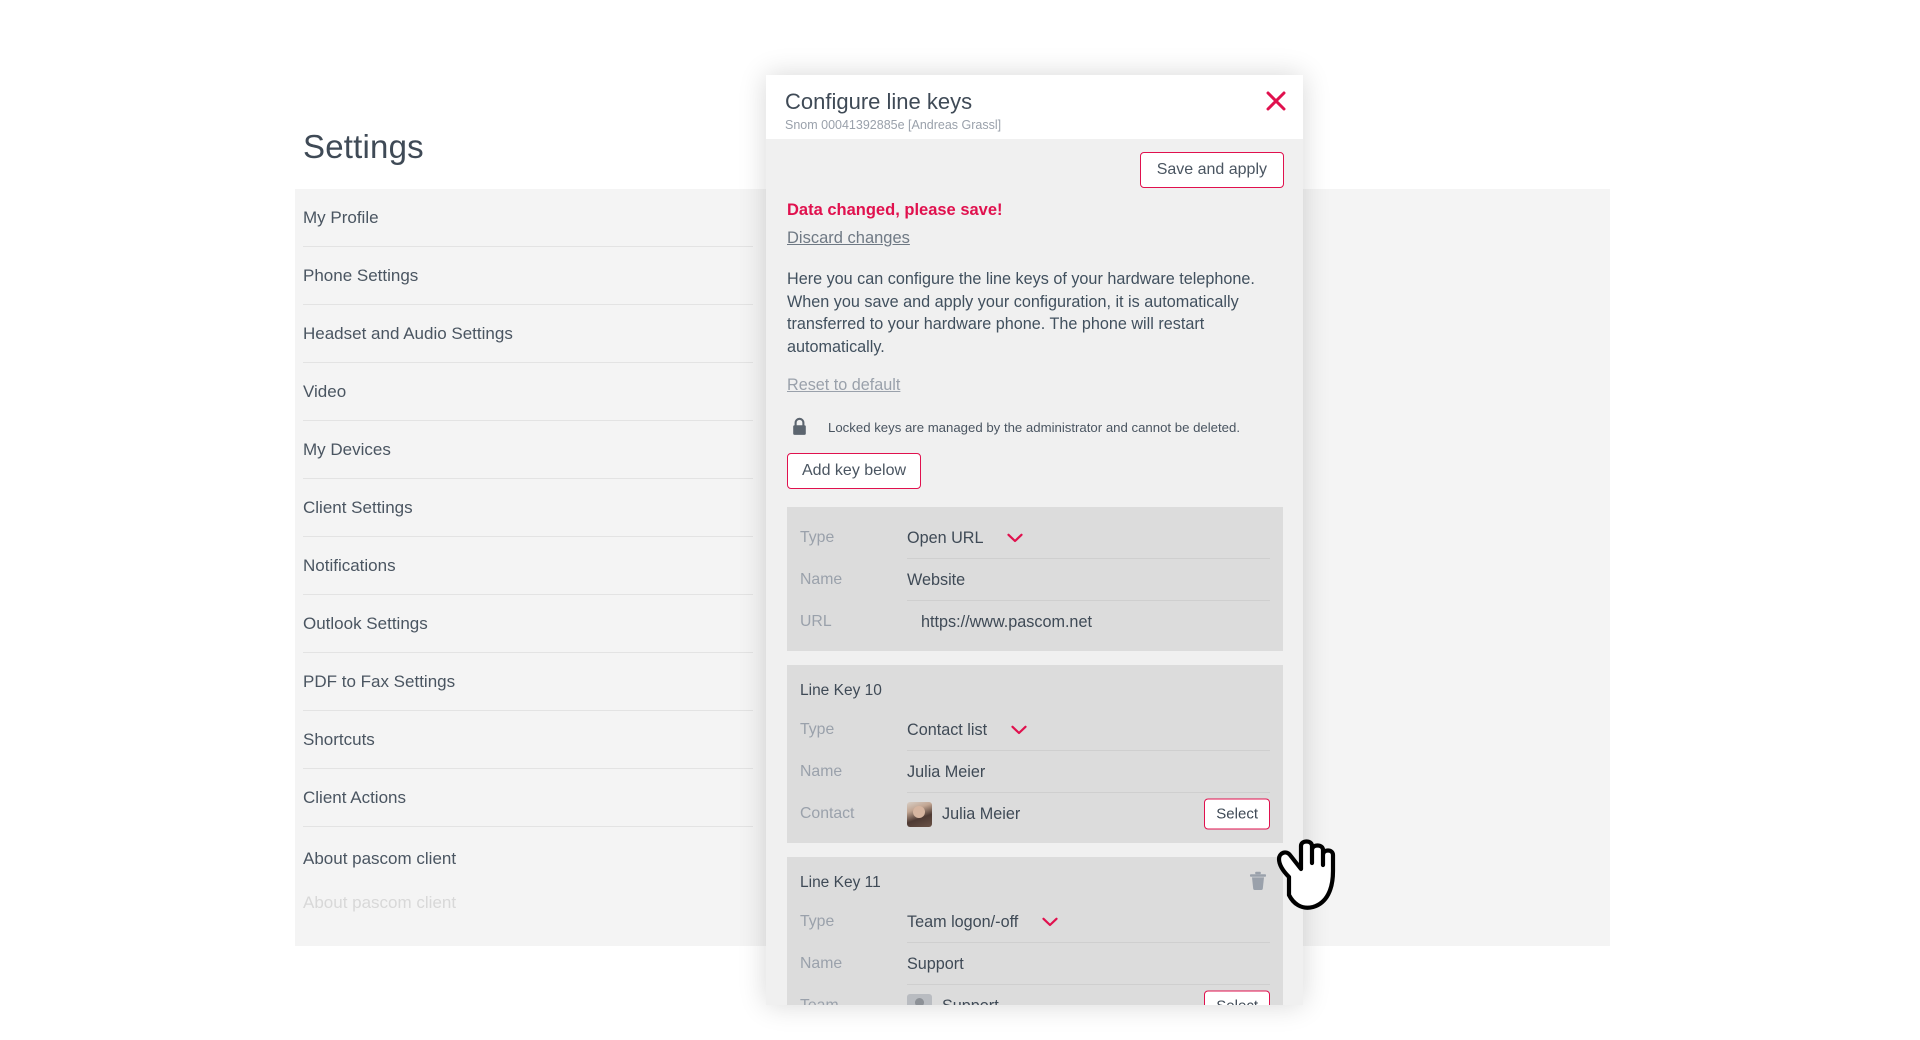 This screenshot has height=1040, width=1920. I want to click on sidebar-item-my-profile: My Profile, so click(528, 218).